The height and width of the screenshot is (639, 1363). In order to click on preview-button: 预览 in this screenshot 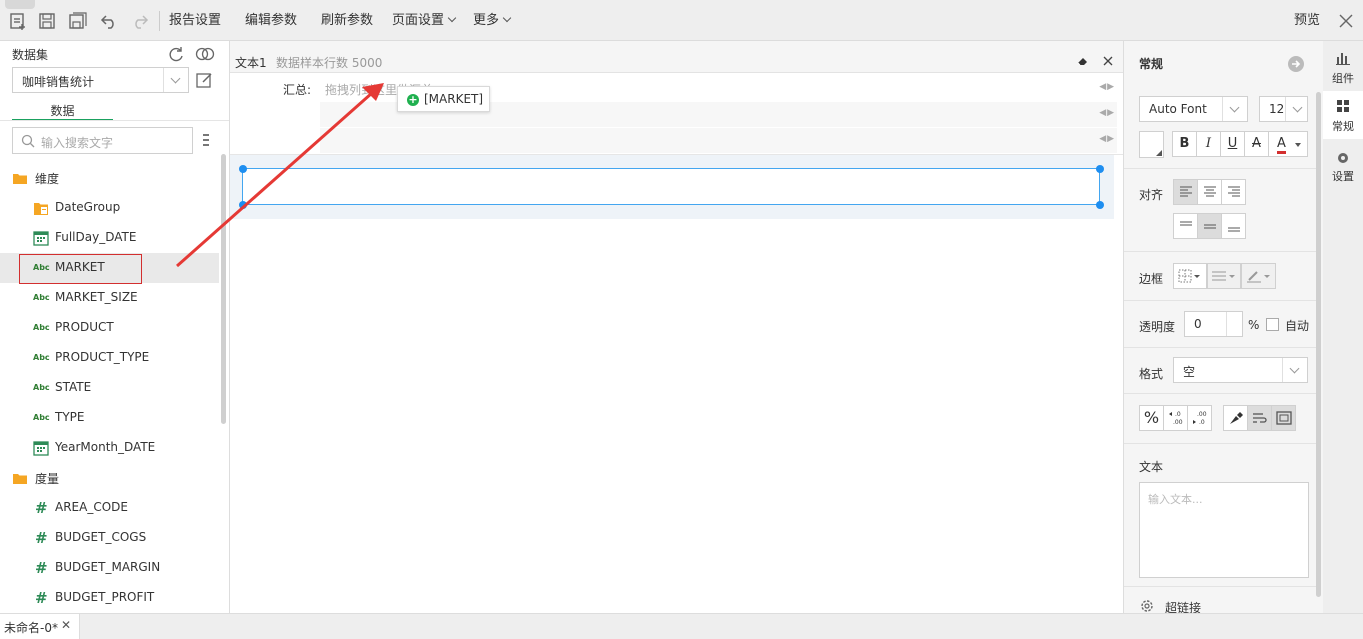, I will do `click(1307, 21)`.